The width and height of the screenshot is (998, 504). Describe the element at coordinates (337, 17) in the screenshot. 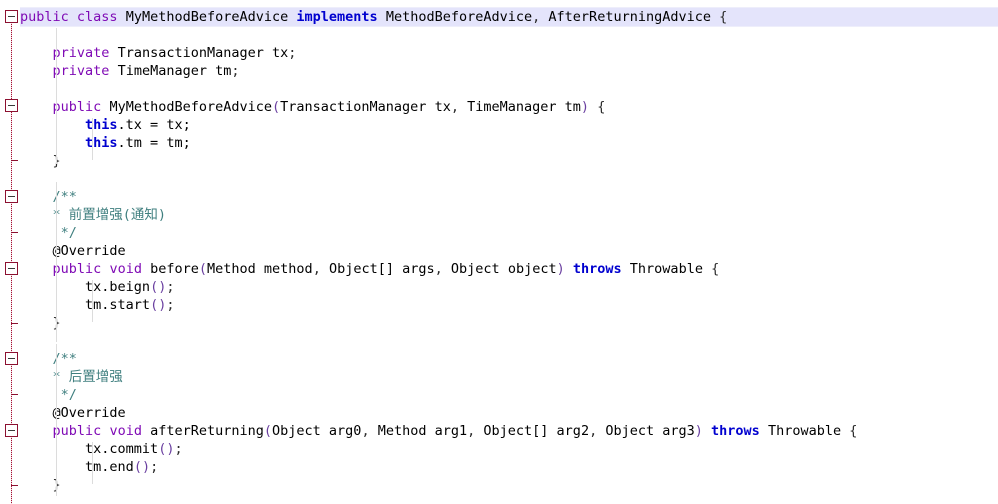

I see `keyword-implements: implements` at that location.